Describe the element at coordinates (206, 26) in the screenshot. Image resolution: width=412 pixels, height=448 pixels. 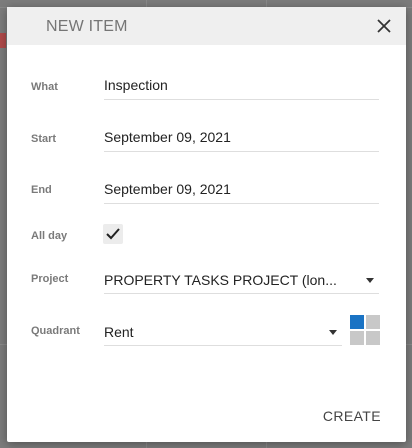
I see `dialog-header: NEW ITEM` at that location.